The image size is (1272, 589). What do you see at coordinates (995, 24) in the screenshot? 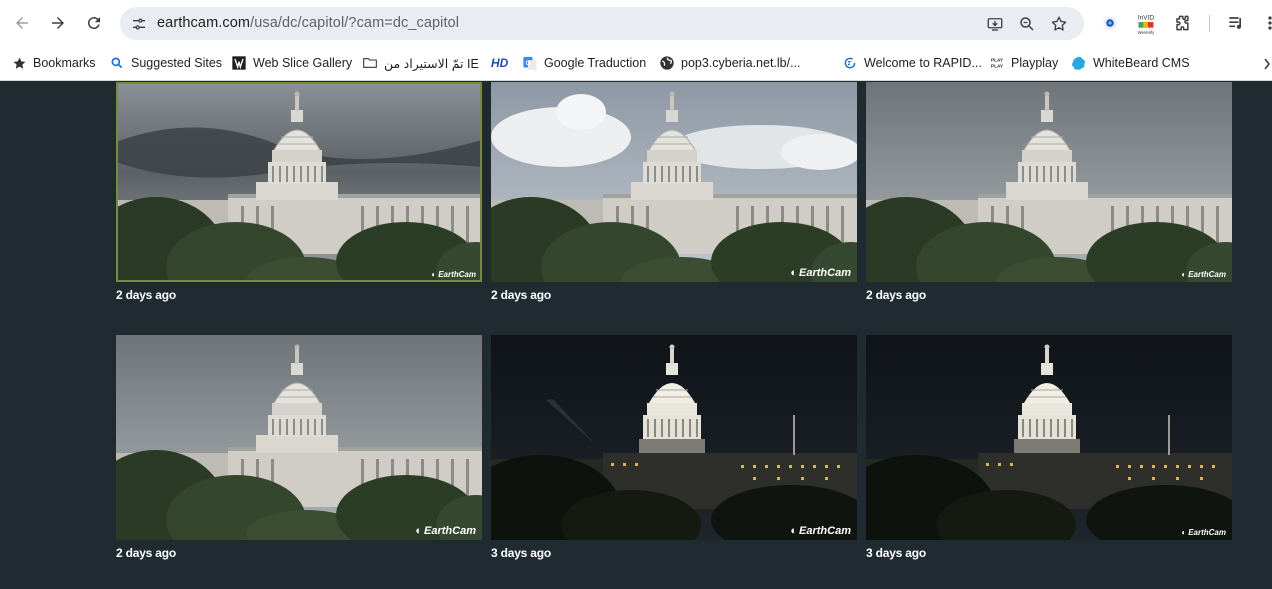
I see `install-app-icon` at bounding box center [995, 24].